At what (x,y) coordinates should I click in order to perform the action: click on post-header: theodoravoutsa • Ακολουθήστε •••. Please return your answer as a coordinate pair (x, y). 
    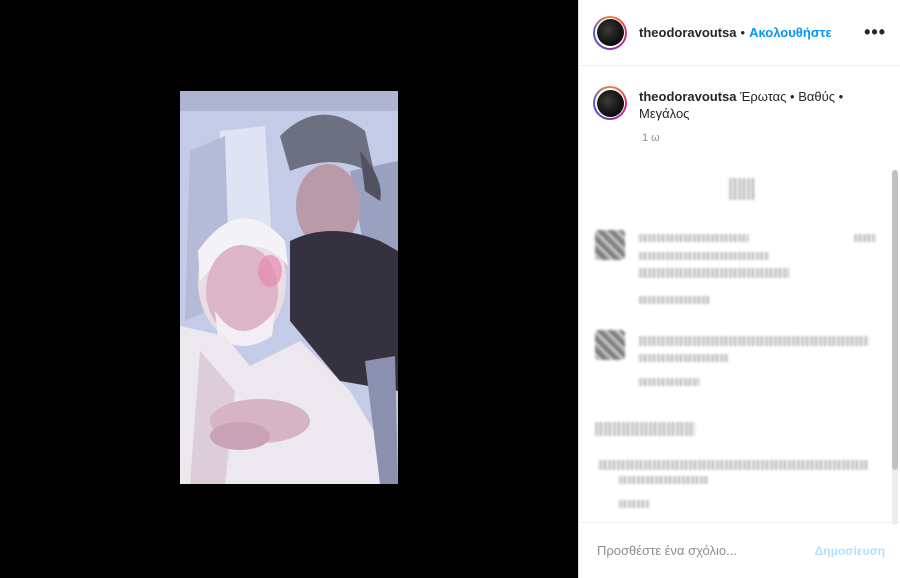
    Looking at the image, I should click on (739, 33).